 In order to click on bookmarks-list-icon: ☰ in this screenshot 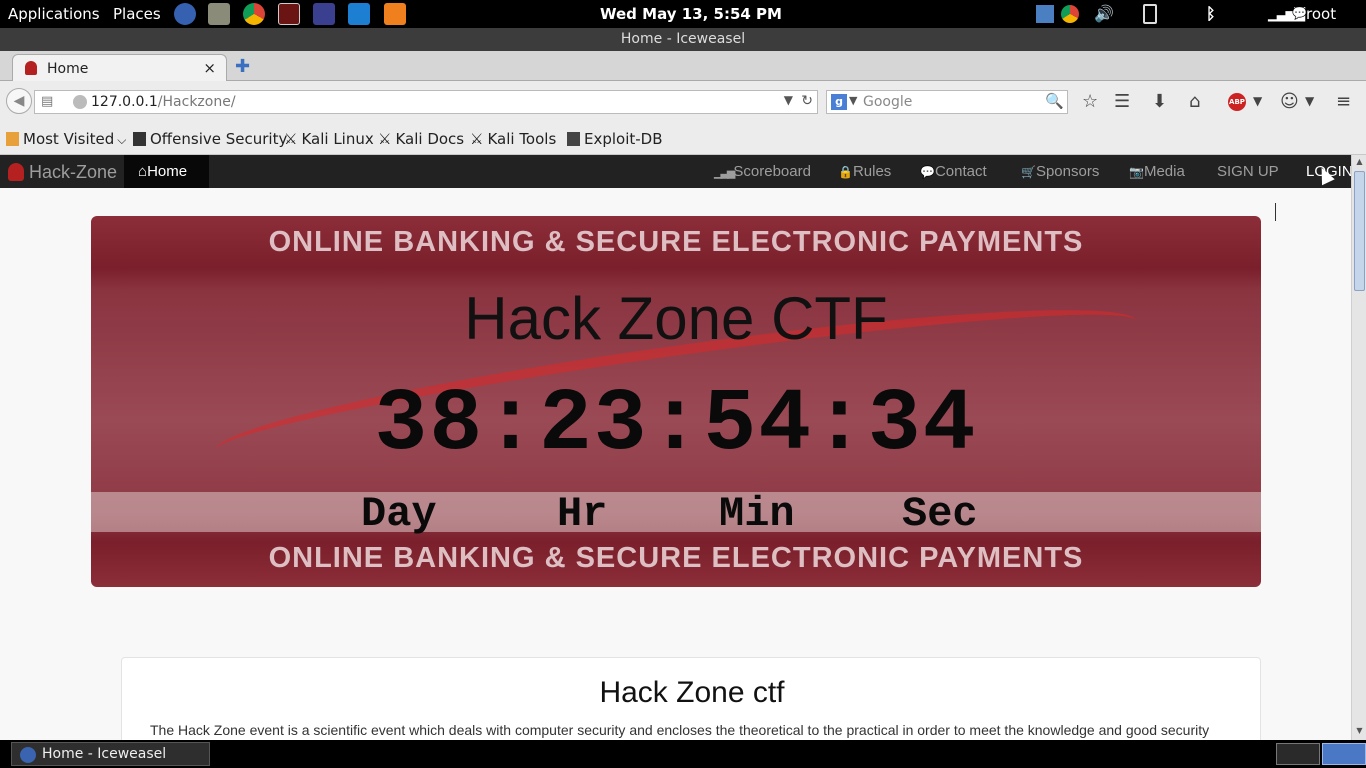, I will do `click(1122, 101)`.